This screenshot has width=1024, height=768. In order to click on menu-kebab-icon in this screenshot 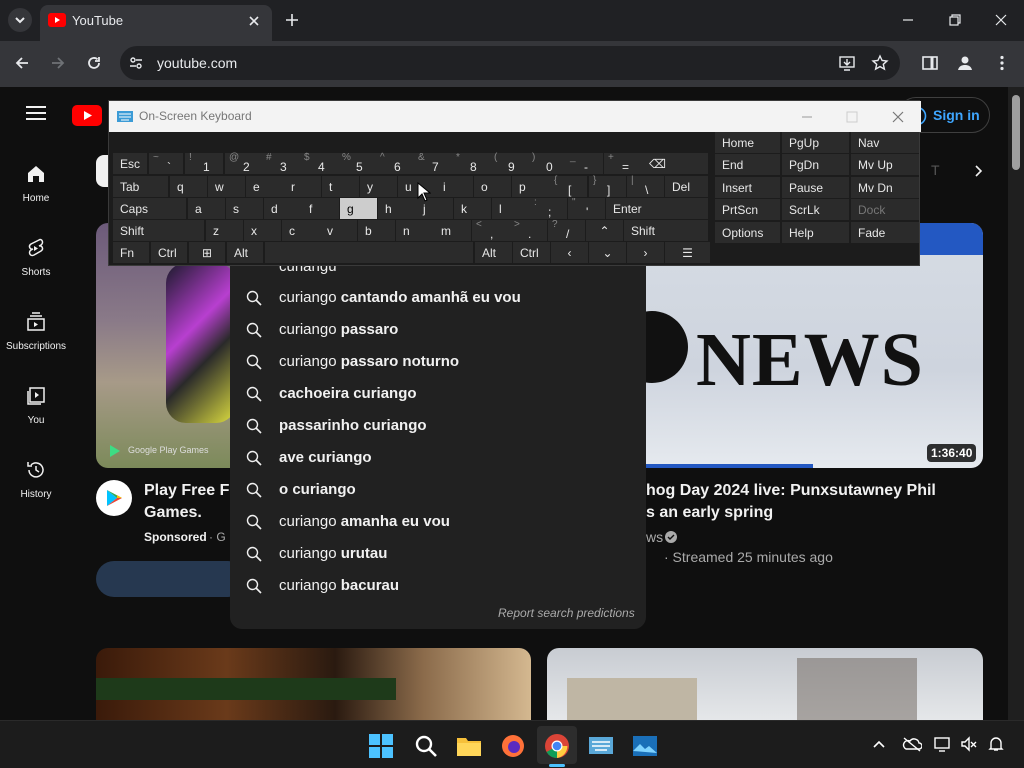, I will do `click(1002, 63)`.